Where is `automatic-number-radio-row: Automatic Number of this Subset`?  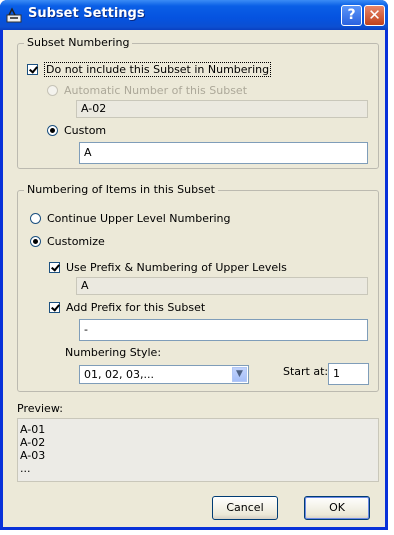 automatic-number-radio-row: Automatic Number of this Subset is located at coordinates (147, 90).